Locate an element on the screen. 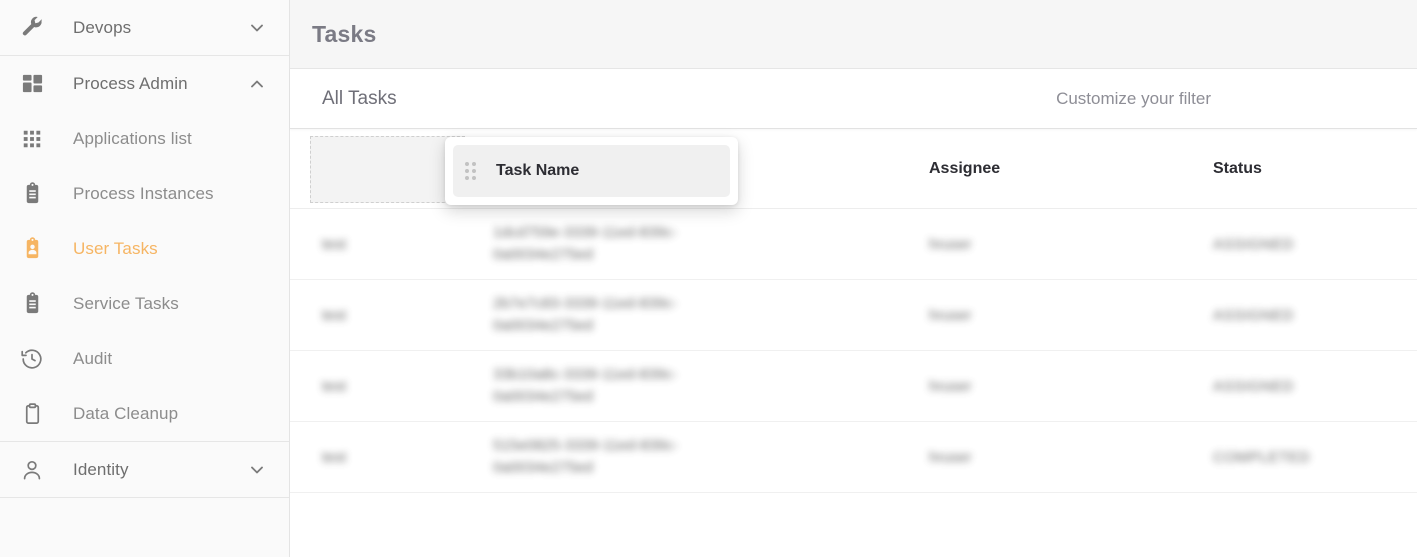 The height and width of the screenshot is (557, 1417). cell-name: 2b7e7c83-3339-11ed-839c- 0a0034e275ed is located at coordinates (691, 315).